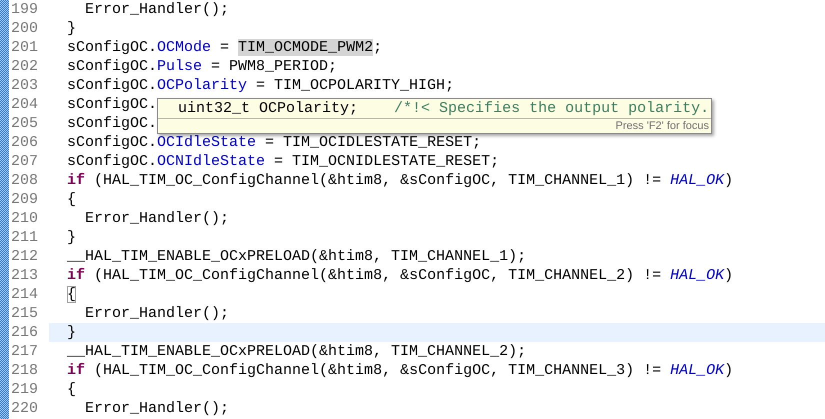 The width and height of the screenshot is (825, 419). What do you see at coordinates (25, 389) in the screenshot?
I see `line-number: 219` at bounding box center [25, 389].